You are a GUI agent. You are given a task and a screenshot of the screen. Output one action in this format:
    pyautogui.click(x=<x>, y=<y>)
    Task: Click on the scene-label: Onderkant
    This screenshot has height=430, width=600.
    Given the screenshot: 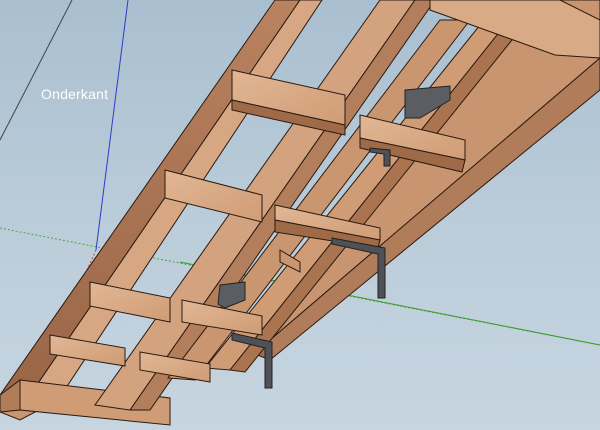 What is the action you would take?
    pyautogui.click(x=75, y=94)
    